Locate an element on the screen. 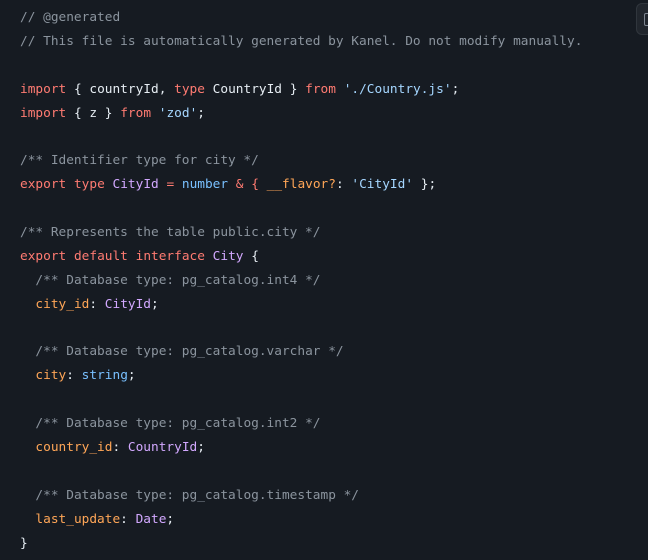 This screenshot has width=648, height=560. field-type: string is located at coordinates (104, 376).